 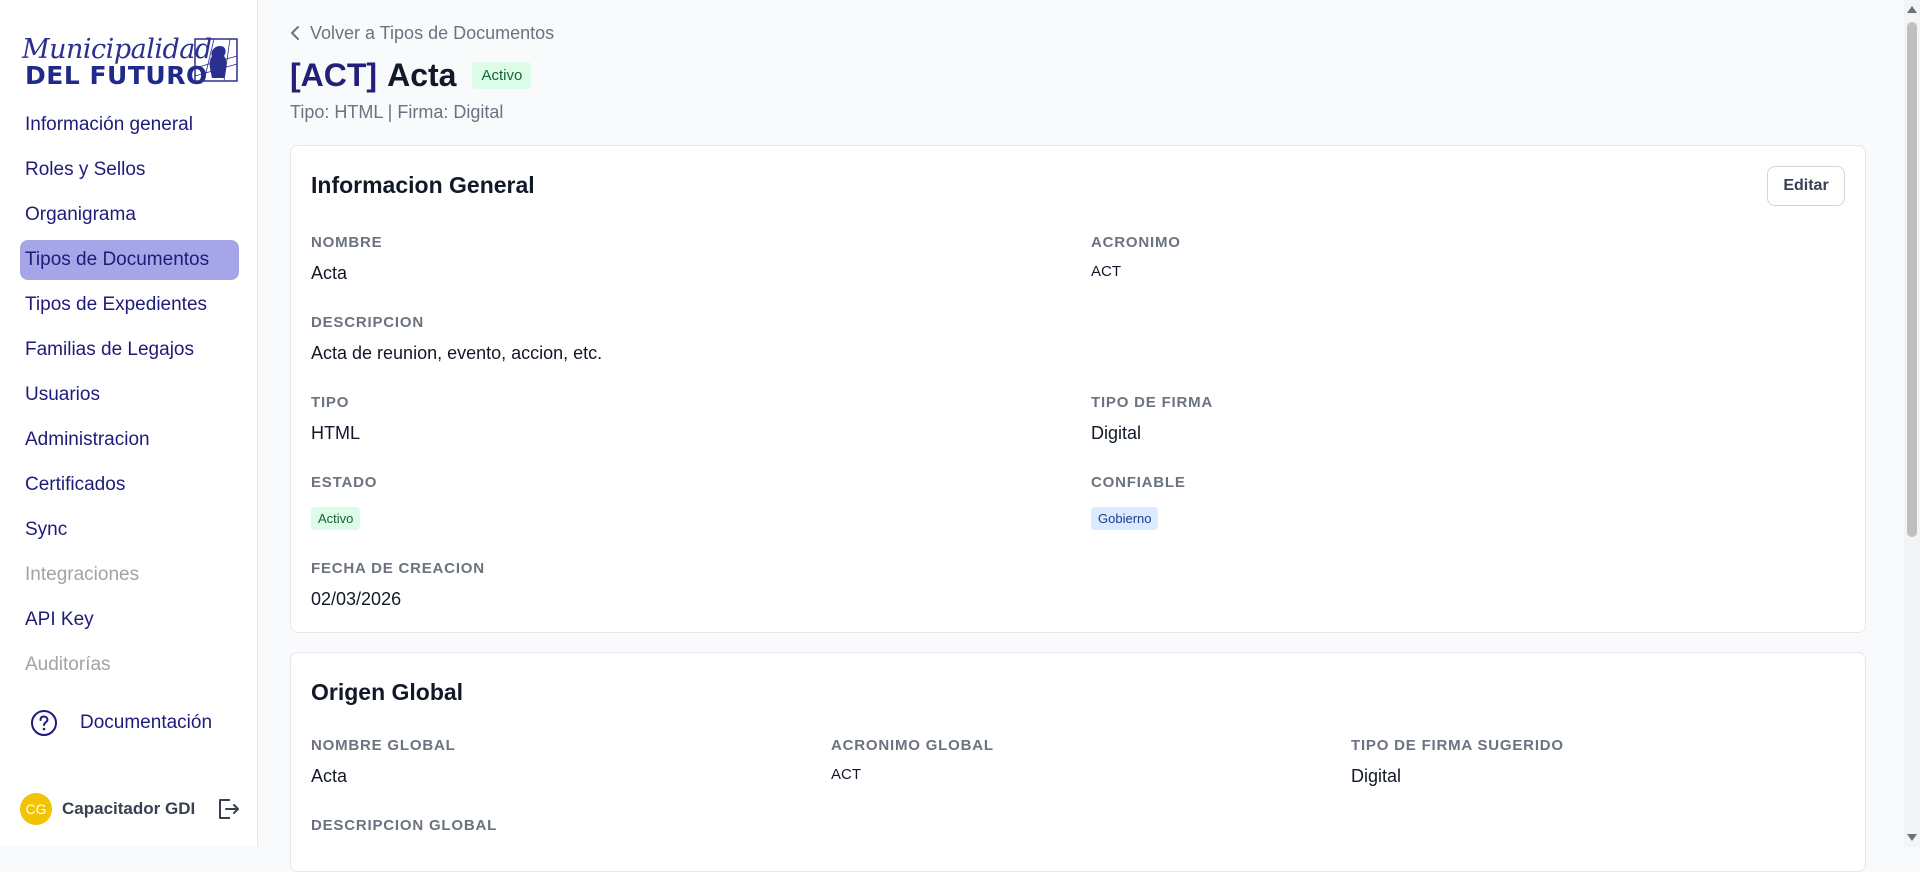 What do you see at coordinates (1152, 419) in the screenshot?
I see `field-tipo-firma: TIPO DE FIRMA Digital` at bounding box center [1152, 419].